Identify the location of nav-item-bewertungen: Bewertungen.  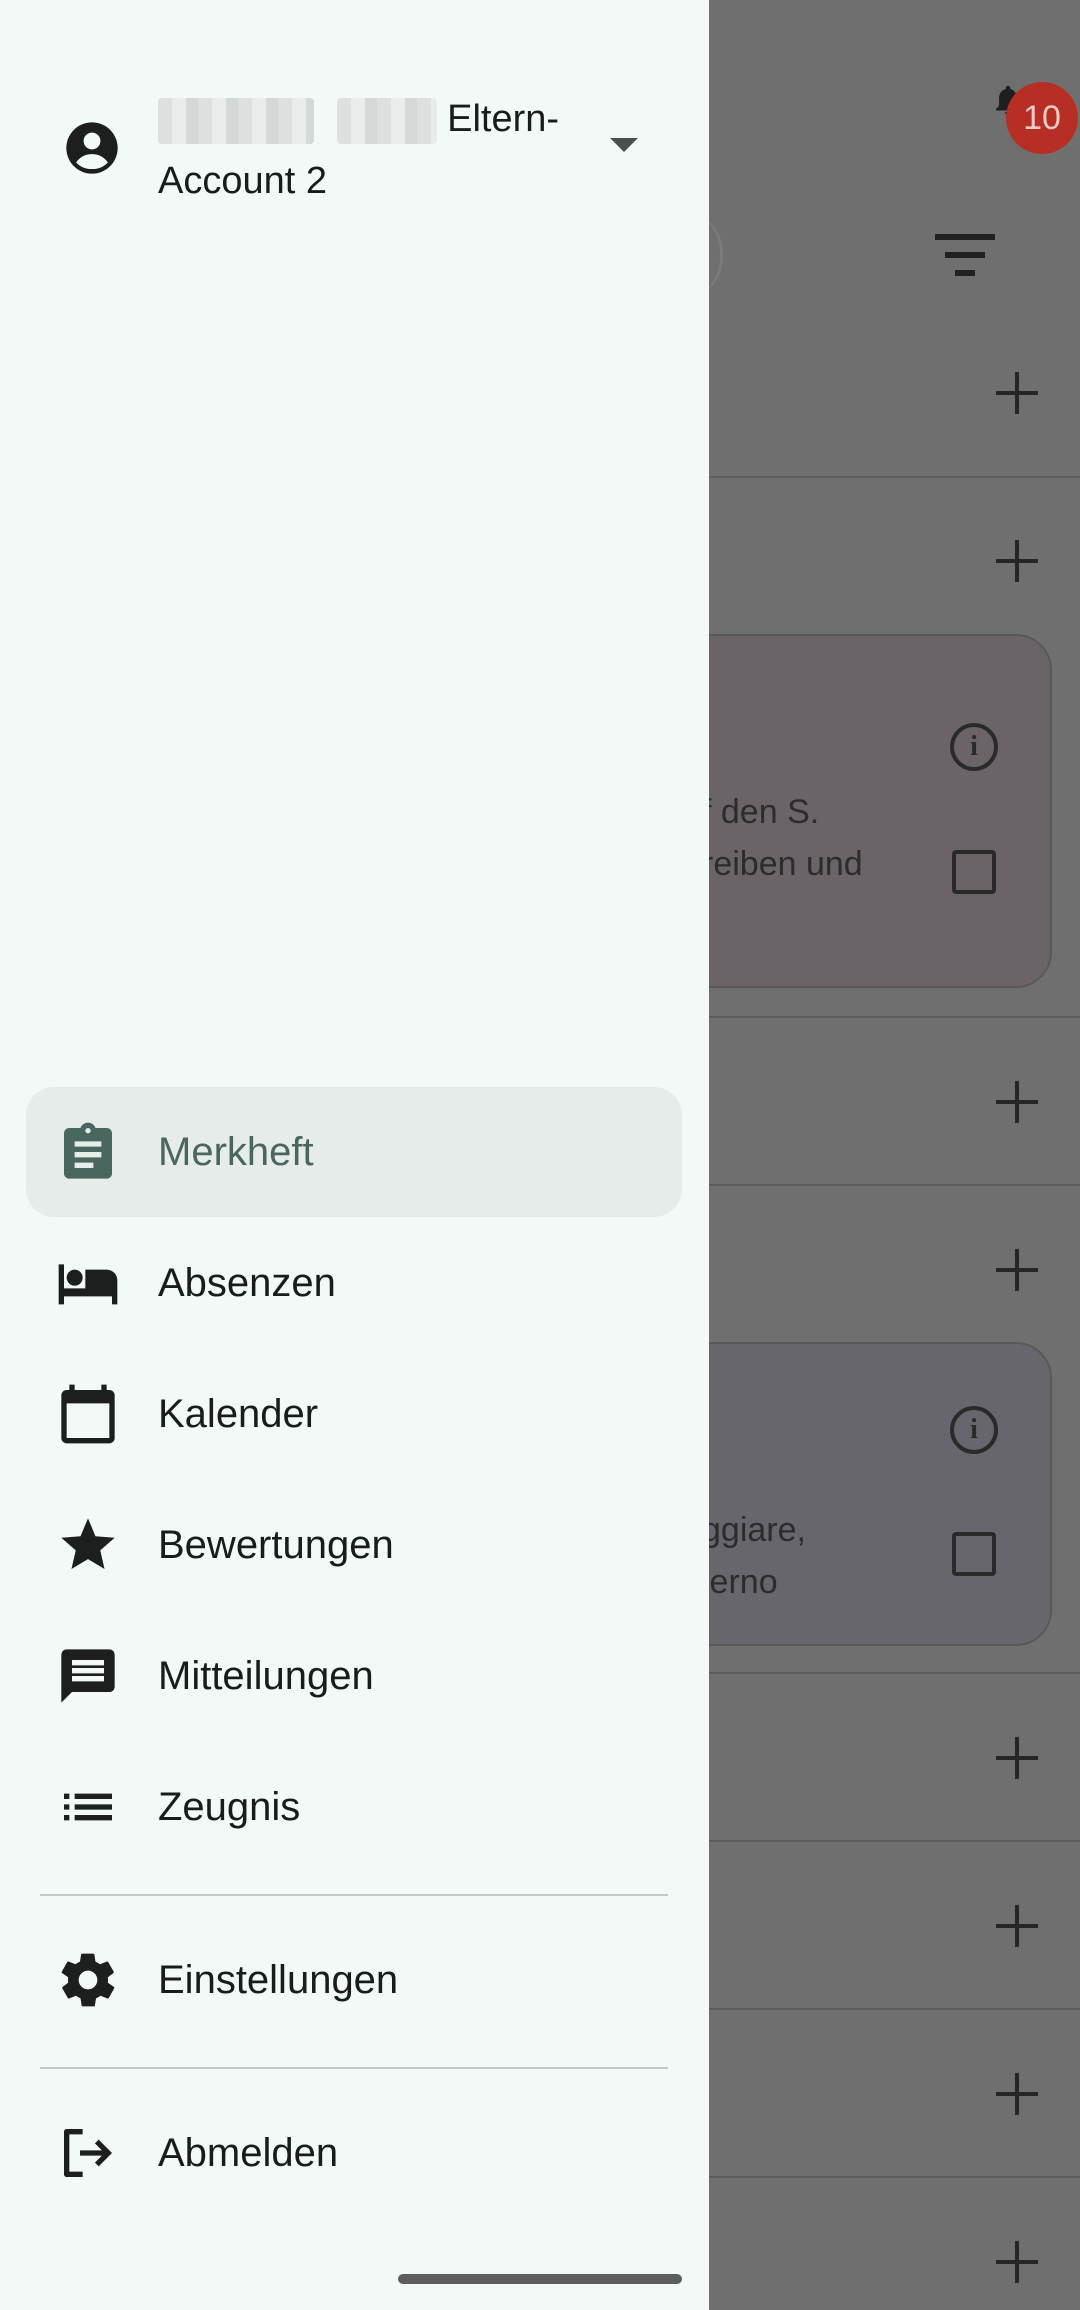
(354, 1545).